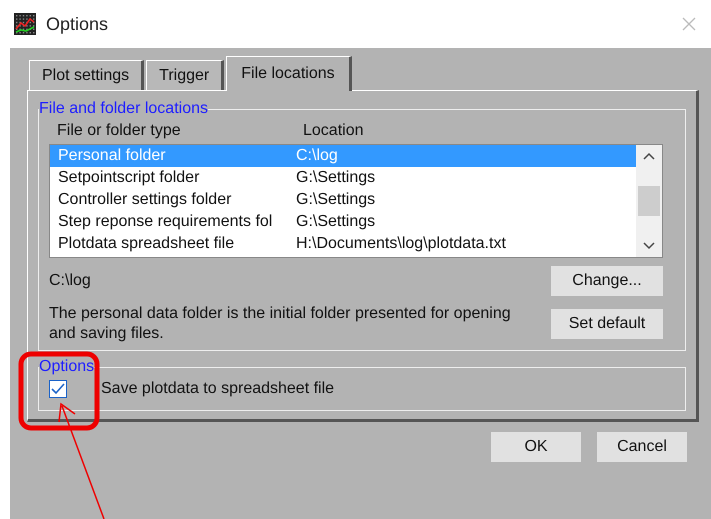  I want to click on check-icon, so click(58, 389).